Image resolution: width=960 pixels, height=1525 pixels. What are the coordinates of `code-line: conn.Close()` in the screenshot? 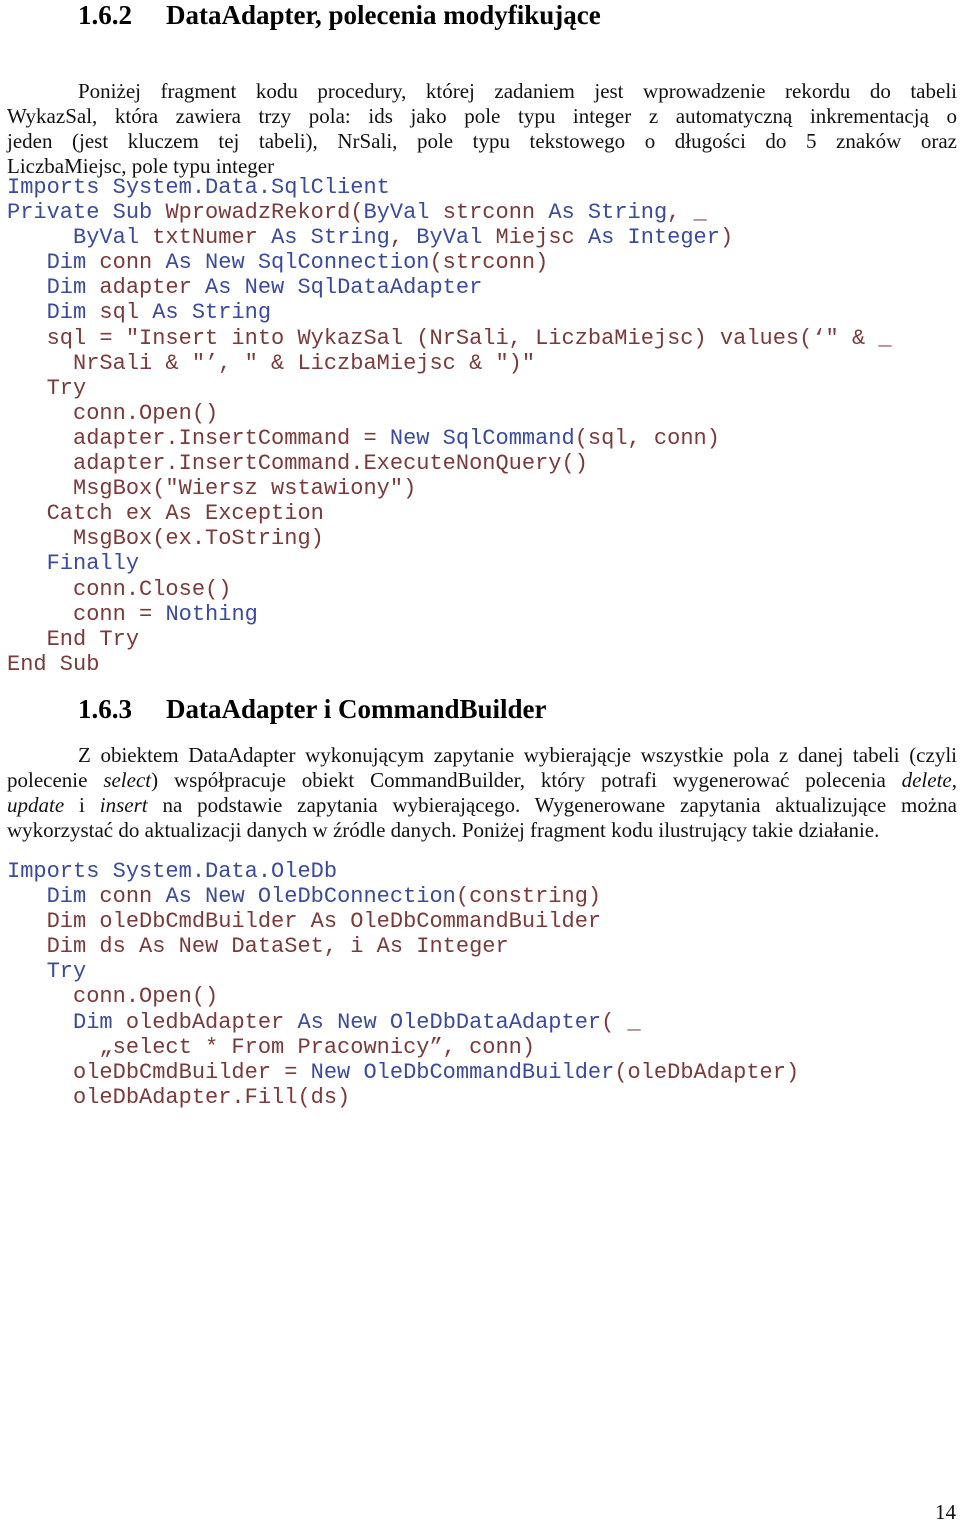 It's located at (449, 589).